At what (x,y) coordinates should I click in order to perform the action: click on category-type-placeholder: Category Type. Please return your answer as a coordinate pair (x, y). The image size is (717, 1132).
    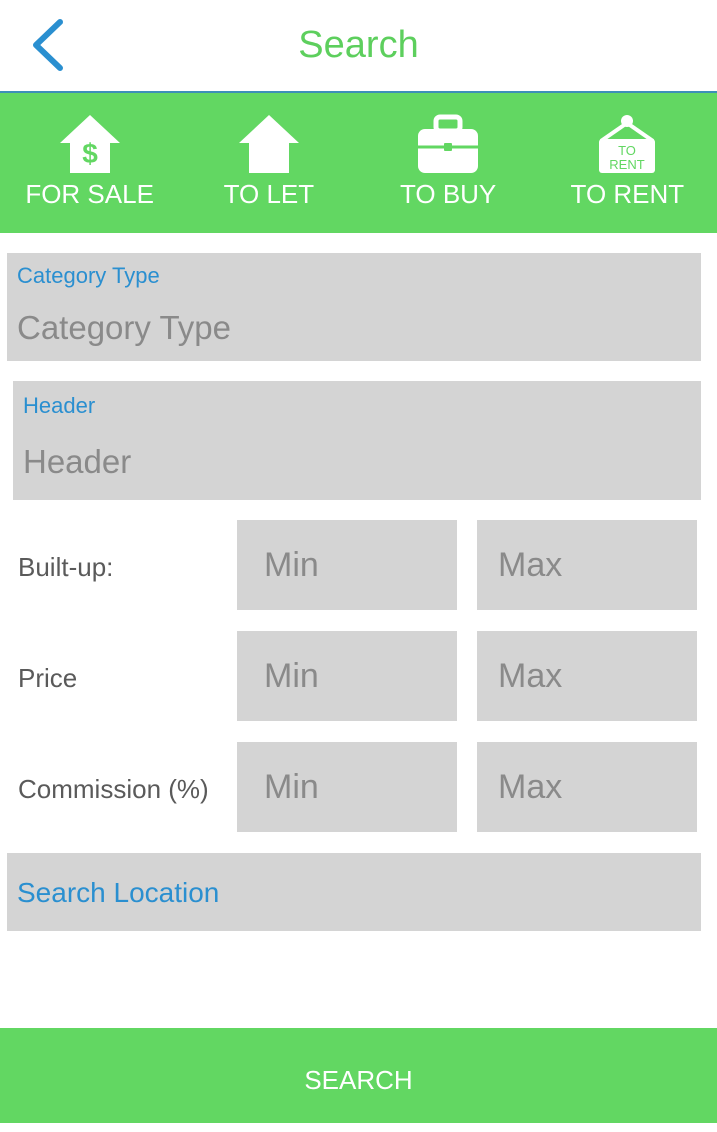
    Looking at the image, I should click on (124, 327).